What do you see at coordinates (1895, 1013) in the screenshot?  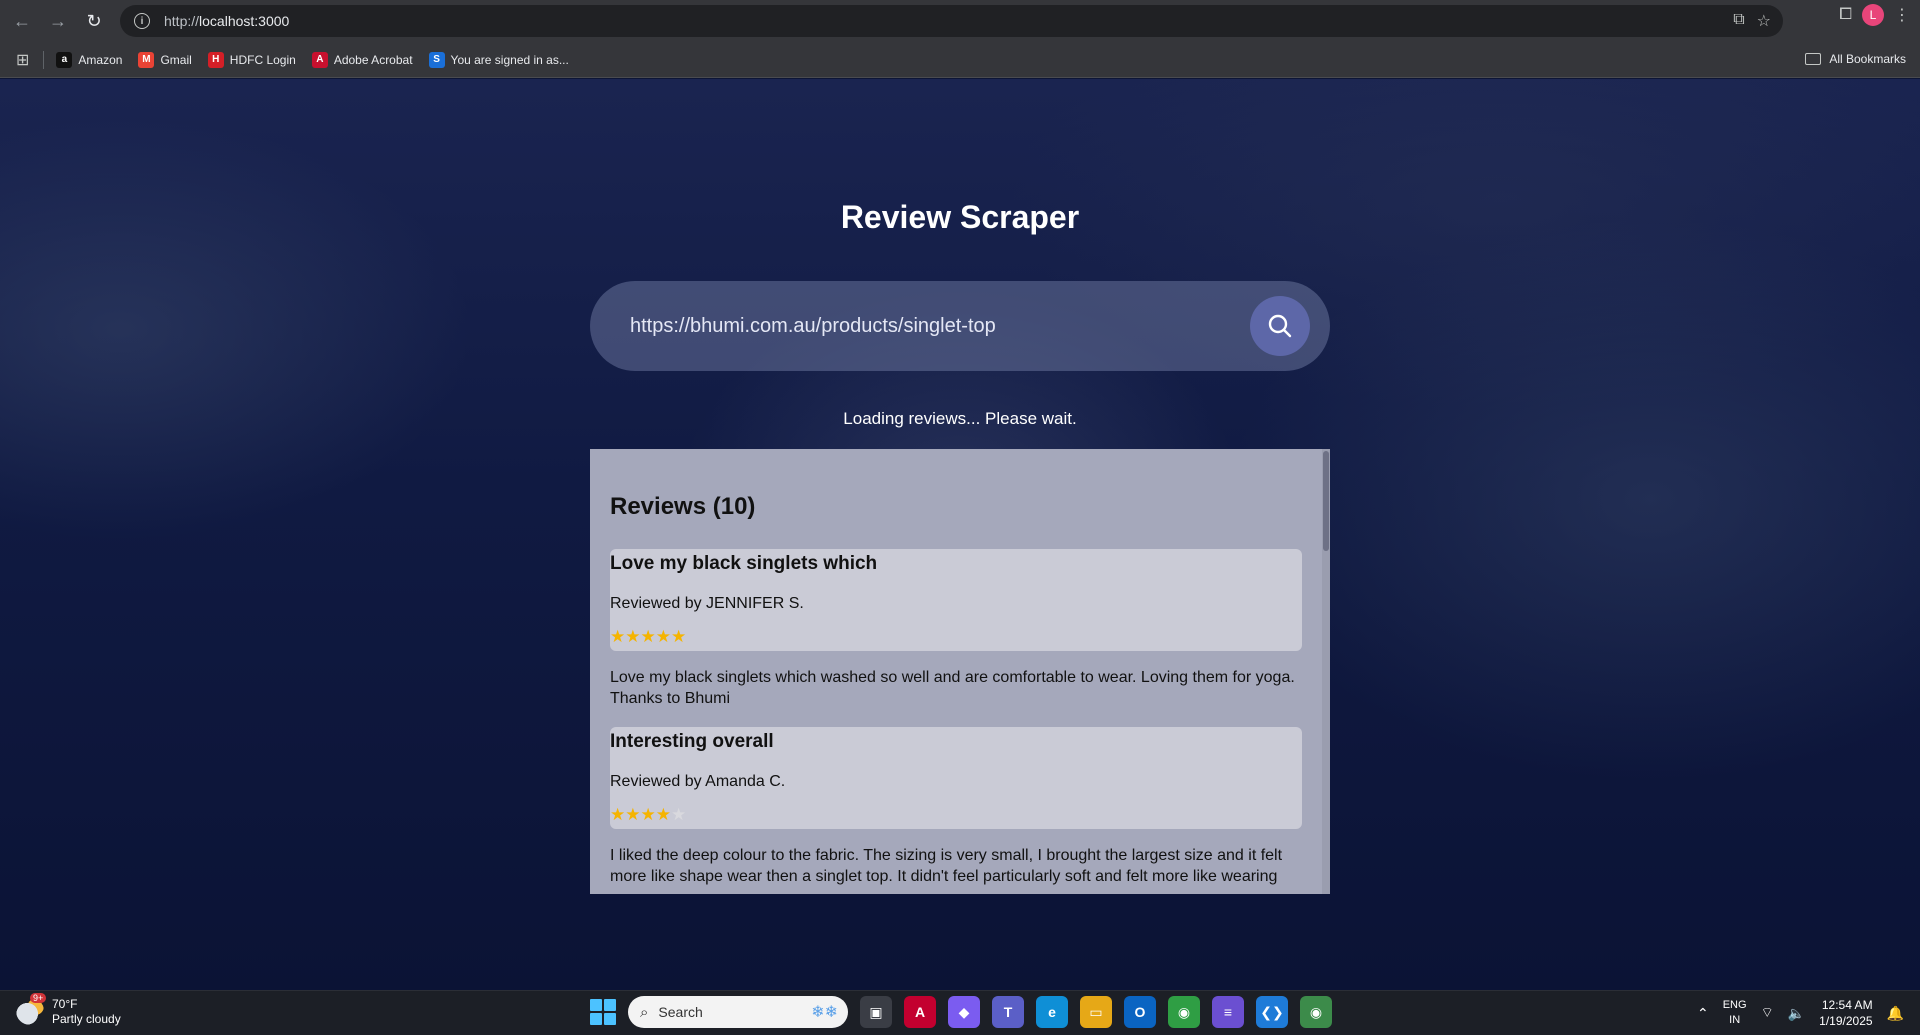 I see `notification-bell-icon: 🔔` at bounding box center [1895, 1013].